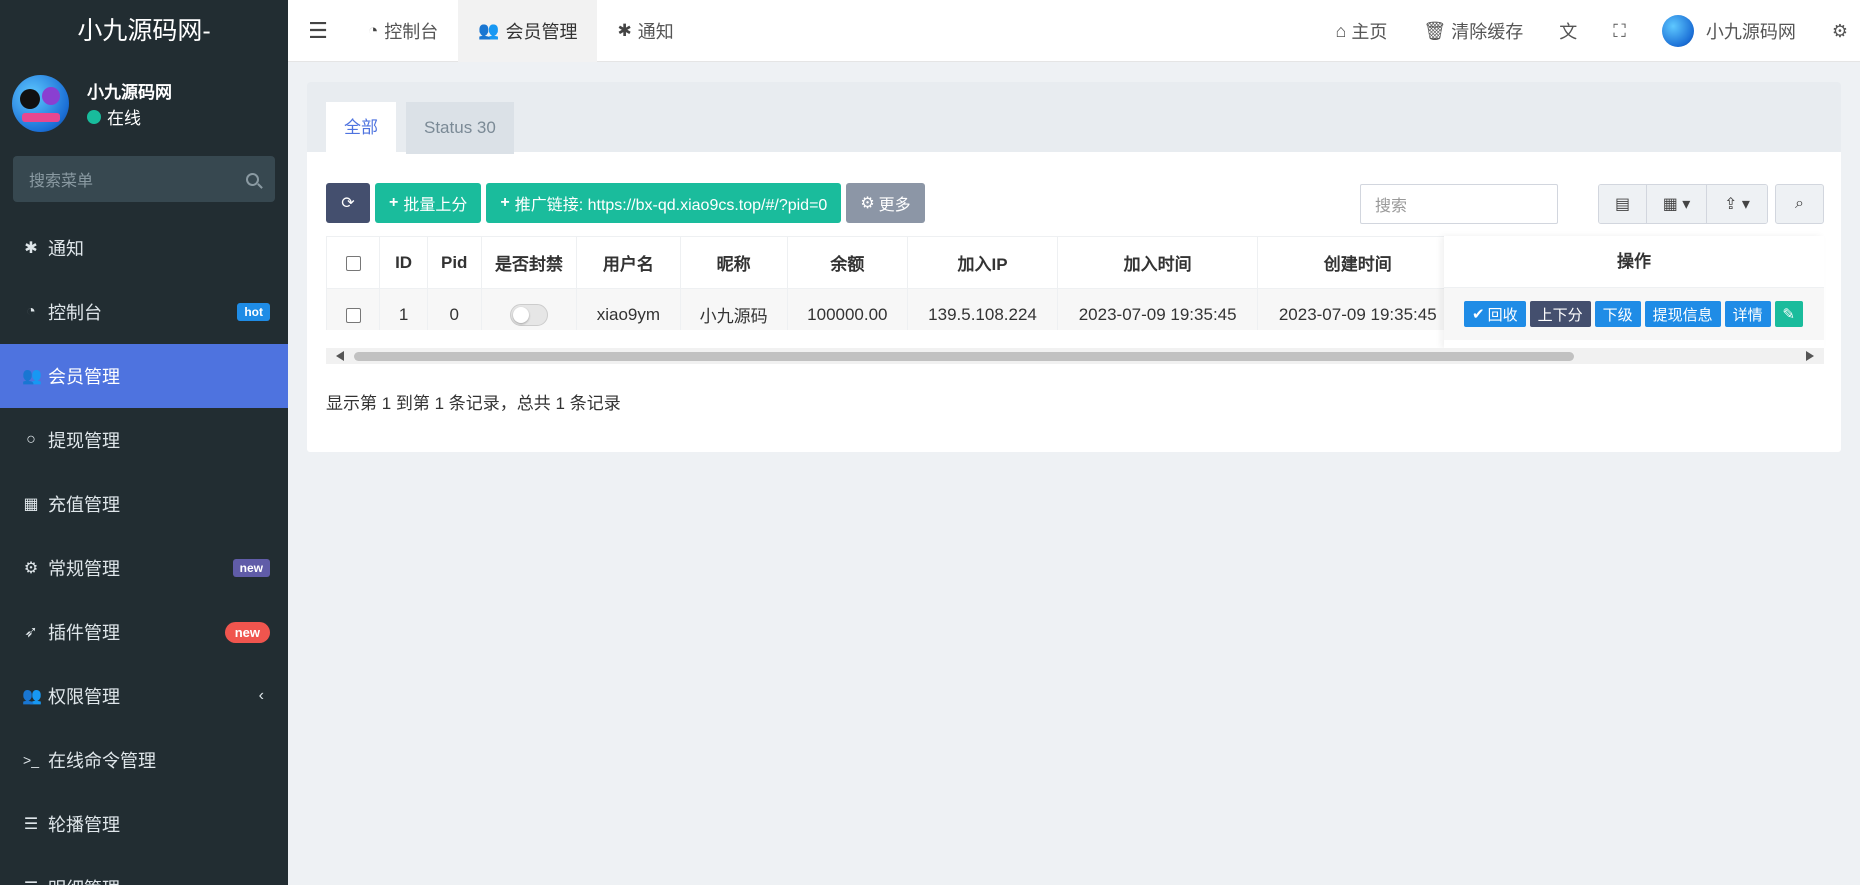 Image resolution: width=1860 pixels, height=885 pixels. I want to click on fullscreen-button: ⛶, so click(1619, 31).